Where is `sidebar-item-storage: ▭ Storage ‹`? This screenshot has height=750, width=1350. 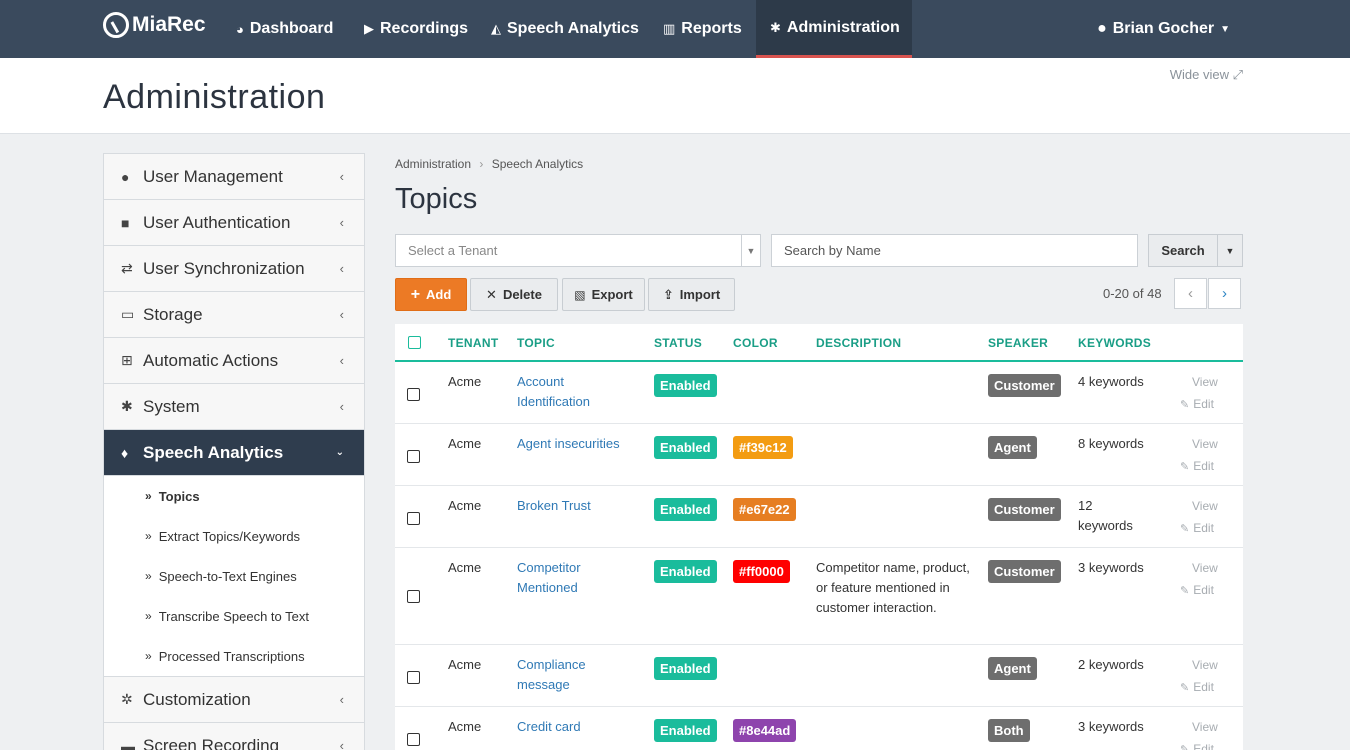 sidebar-item-storage: ▭ Storage ‹ is located at coordinates (234, 315).